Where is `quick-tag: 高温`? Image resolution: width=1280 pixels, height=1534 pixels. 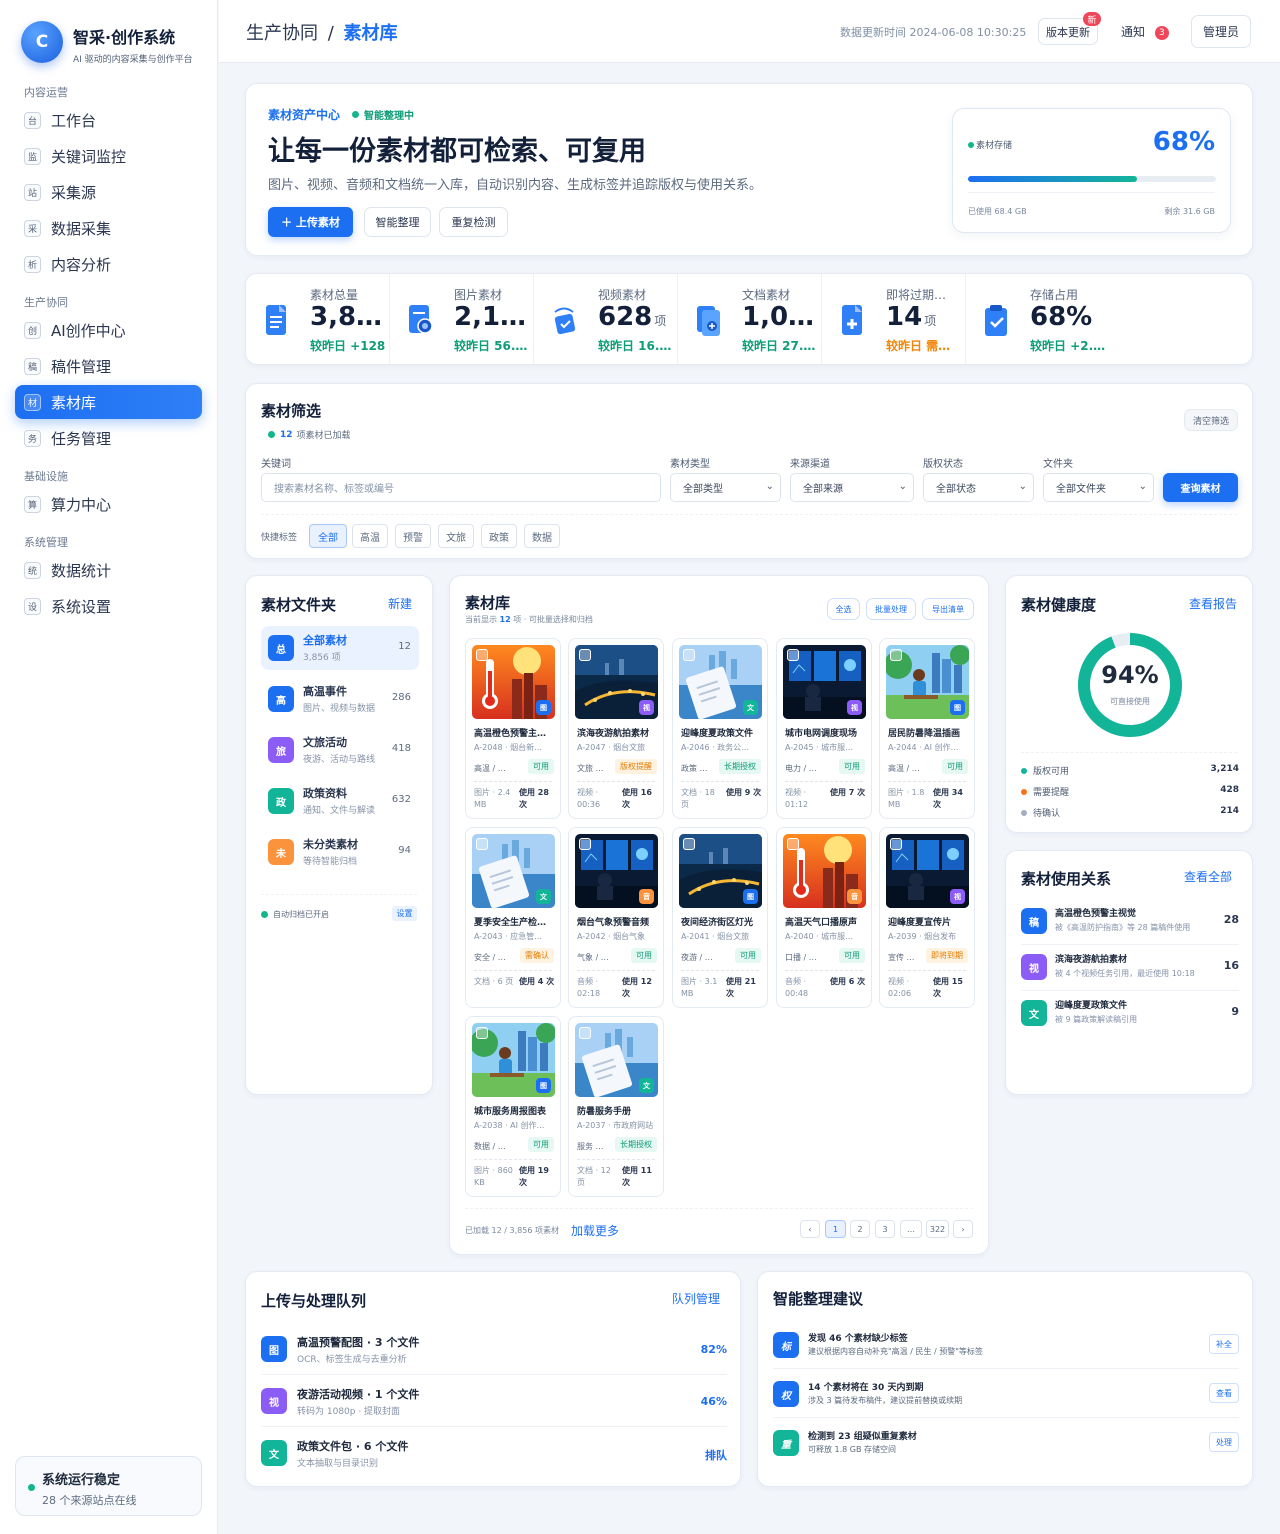 quick-tag: 高温 is located at coordinates (370, 536).